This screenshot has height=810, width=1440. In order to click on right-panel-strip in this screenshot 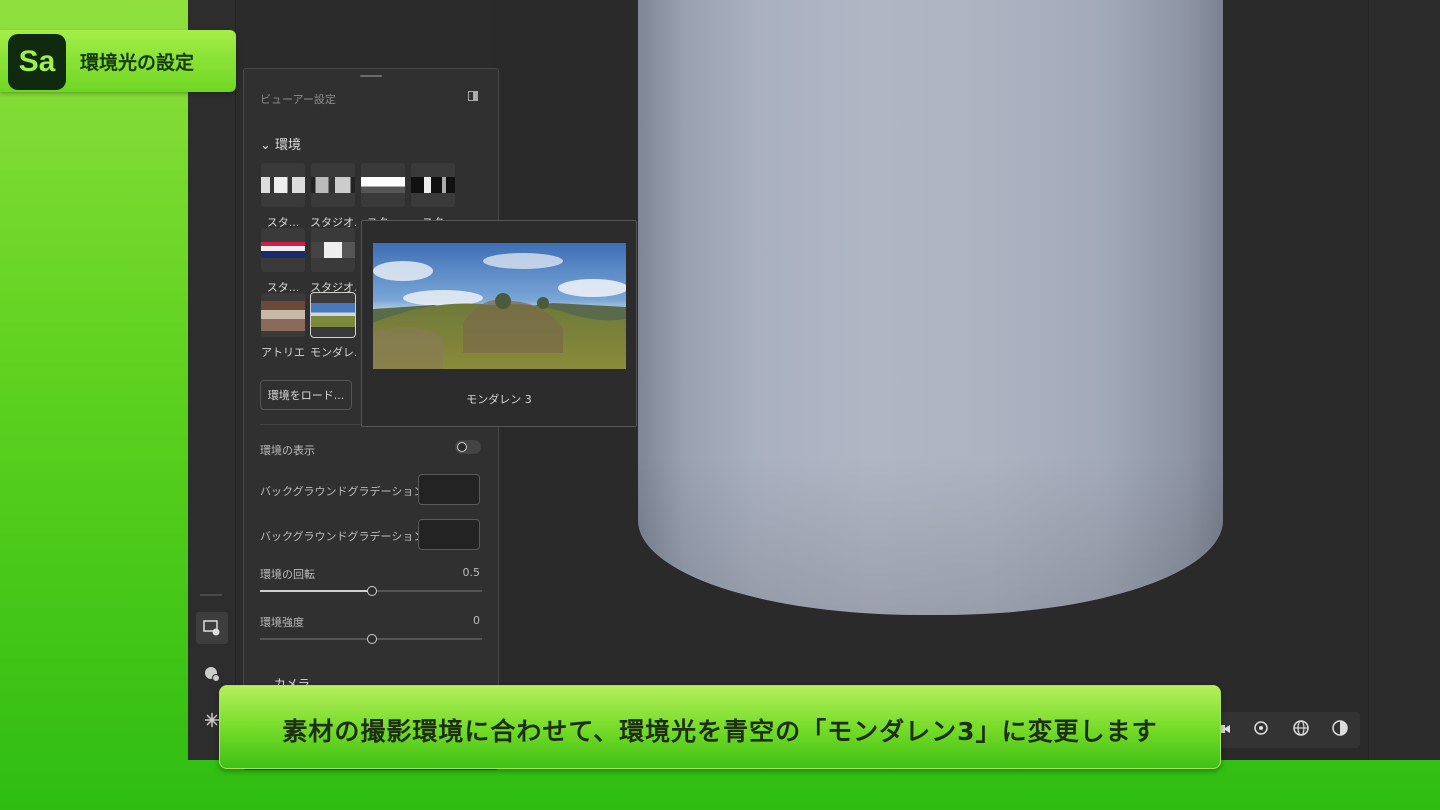, I will do `click(1404, 380)`.